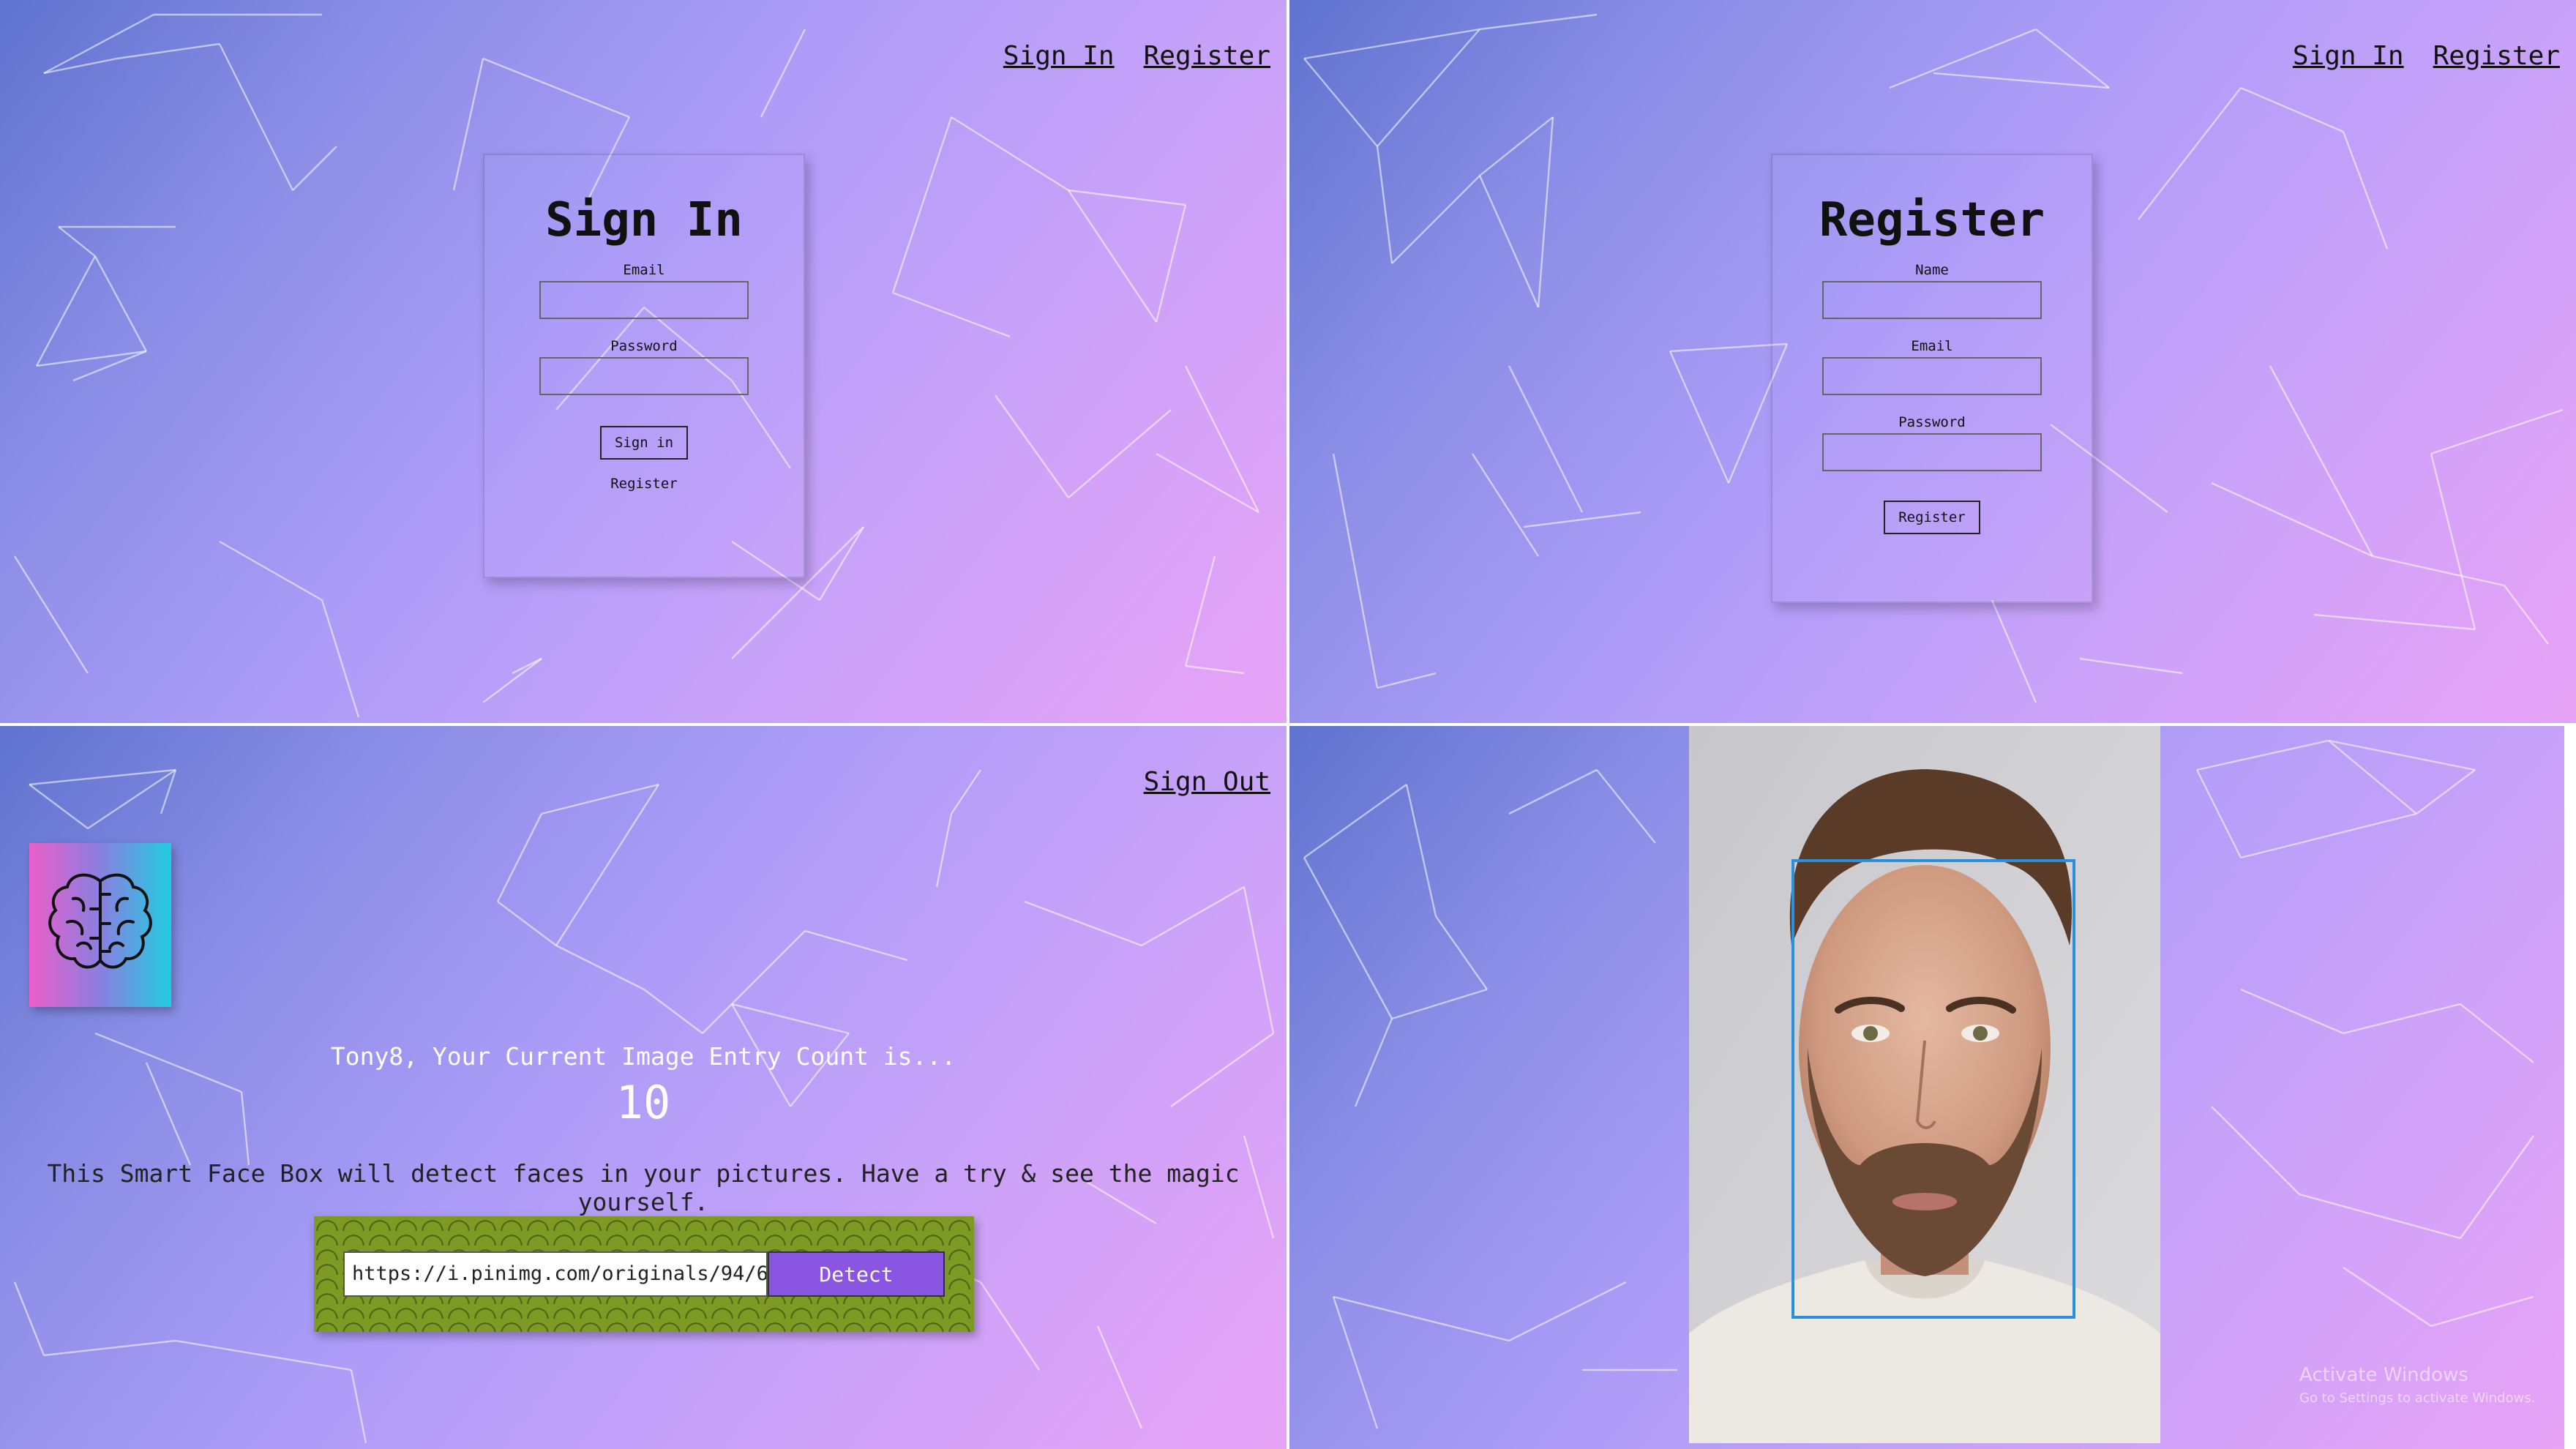  I want to click on name-field, so click(1932, 300).